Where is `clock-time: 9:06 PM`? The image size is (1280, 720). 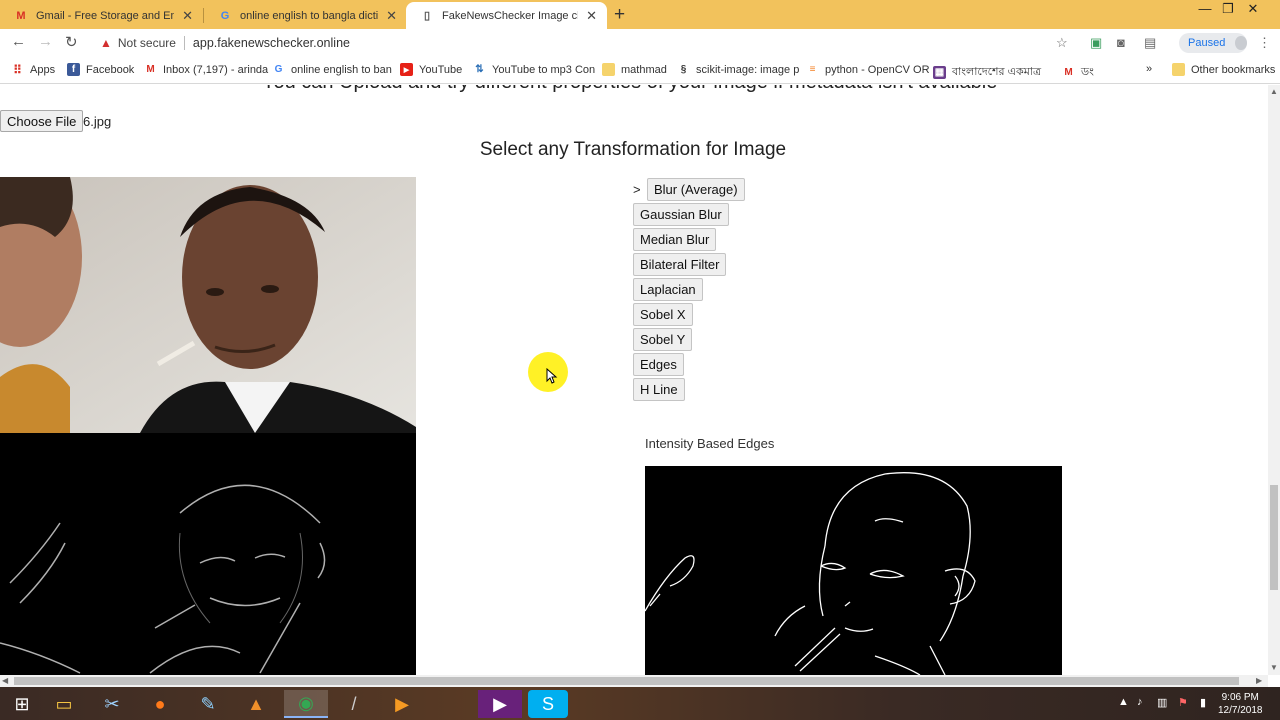
clock-time: 9:06 PM is located at coordinates (1240, 697).